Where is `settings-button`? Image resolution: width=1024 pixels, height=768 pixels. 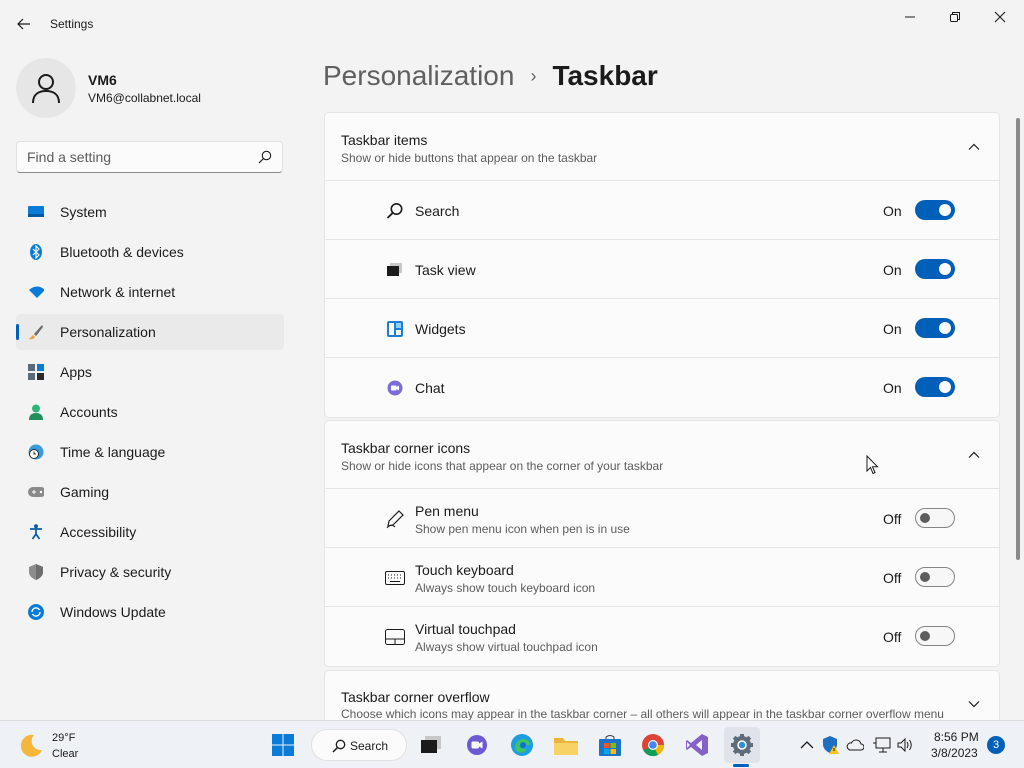
settings-button is located at coordinates (742, 745).